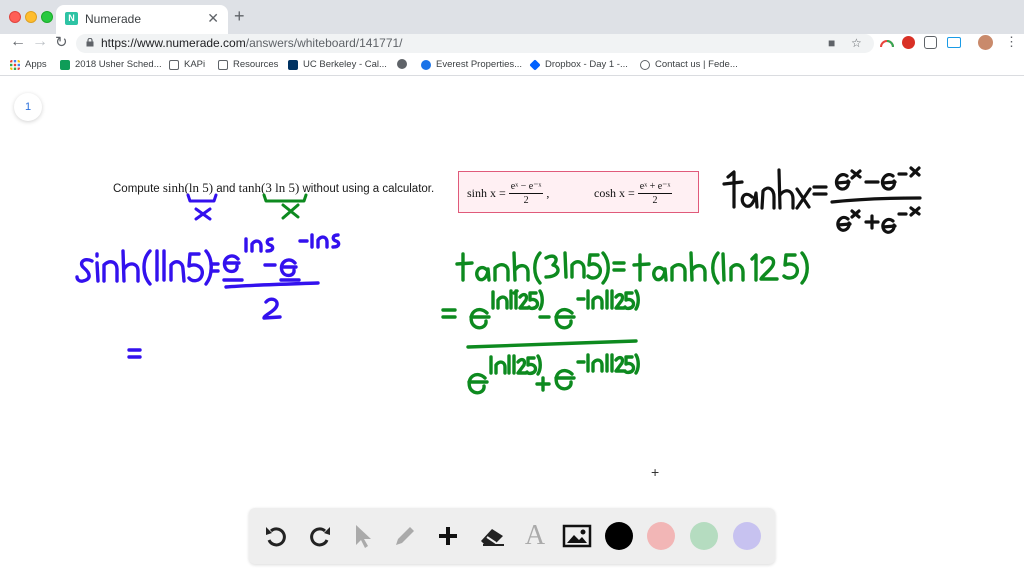  What do you see at coordinates (61, 42) in the screenshot?
I see `reload-icon: ↻` at bounding box center [61, 42].